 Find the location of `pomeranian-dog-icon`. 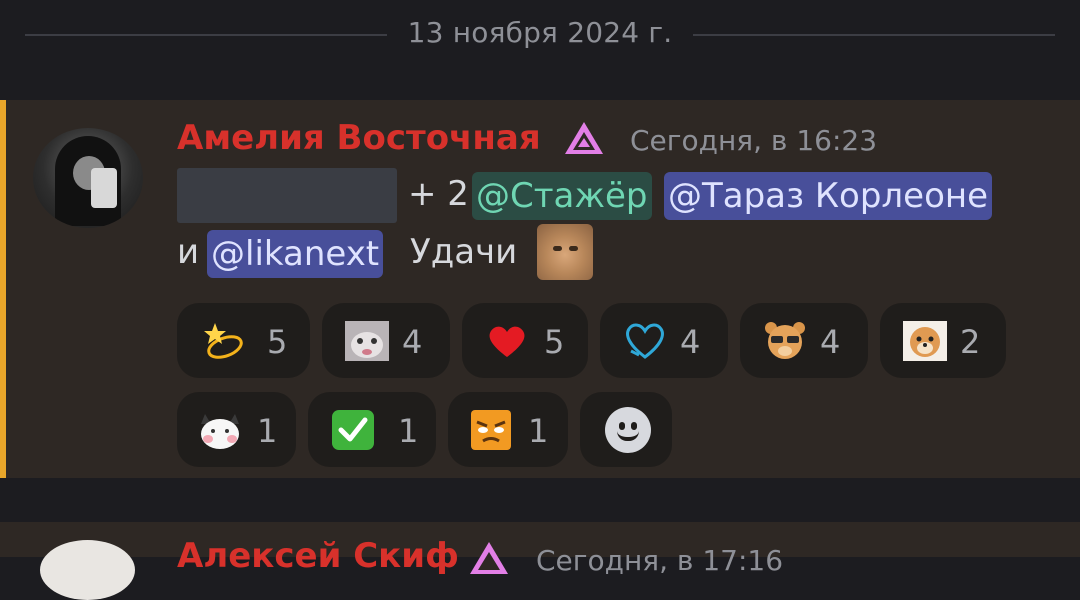

pomeranian-dog-icon is located at coordinates (925, 341).